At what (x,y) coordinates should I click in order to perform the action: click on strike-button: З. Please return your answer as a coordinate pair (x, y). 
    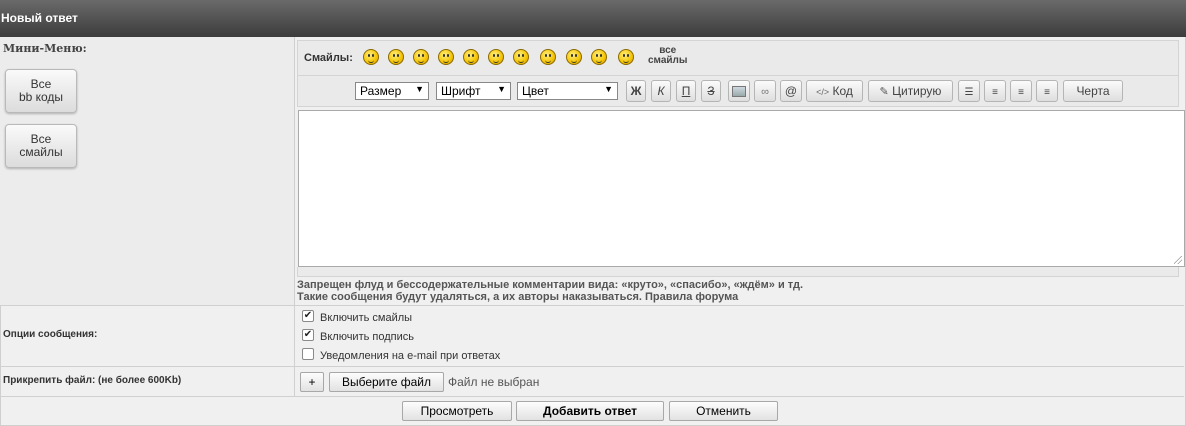
    Looking at the image, I should click on (711, 91).